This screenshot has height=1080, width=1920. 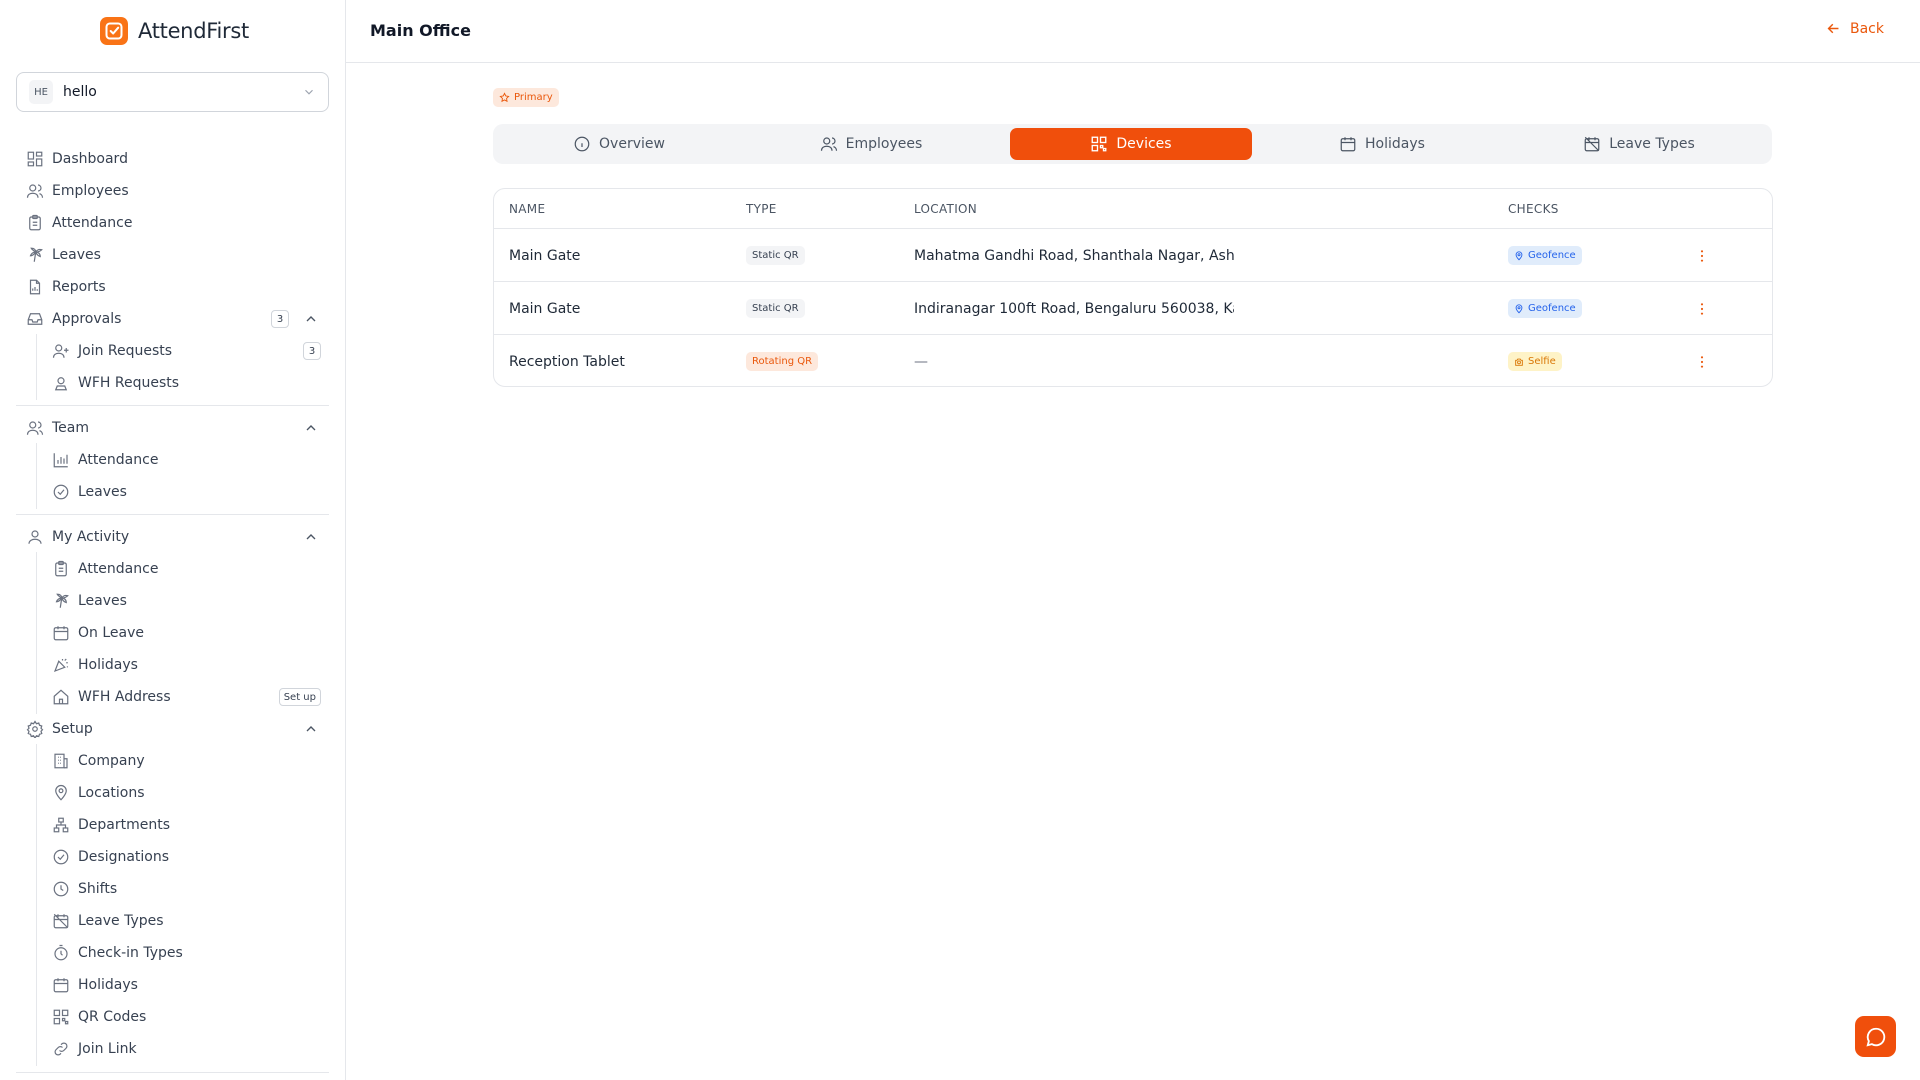 I want to click on sidebar-item-label: Company, so click(x=111, y=761).